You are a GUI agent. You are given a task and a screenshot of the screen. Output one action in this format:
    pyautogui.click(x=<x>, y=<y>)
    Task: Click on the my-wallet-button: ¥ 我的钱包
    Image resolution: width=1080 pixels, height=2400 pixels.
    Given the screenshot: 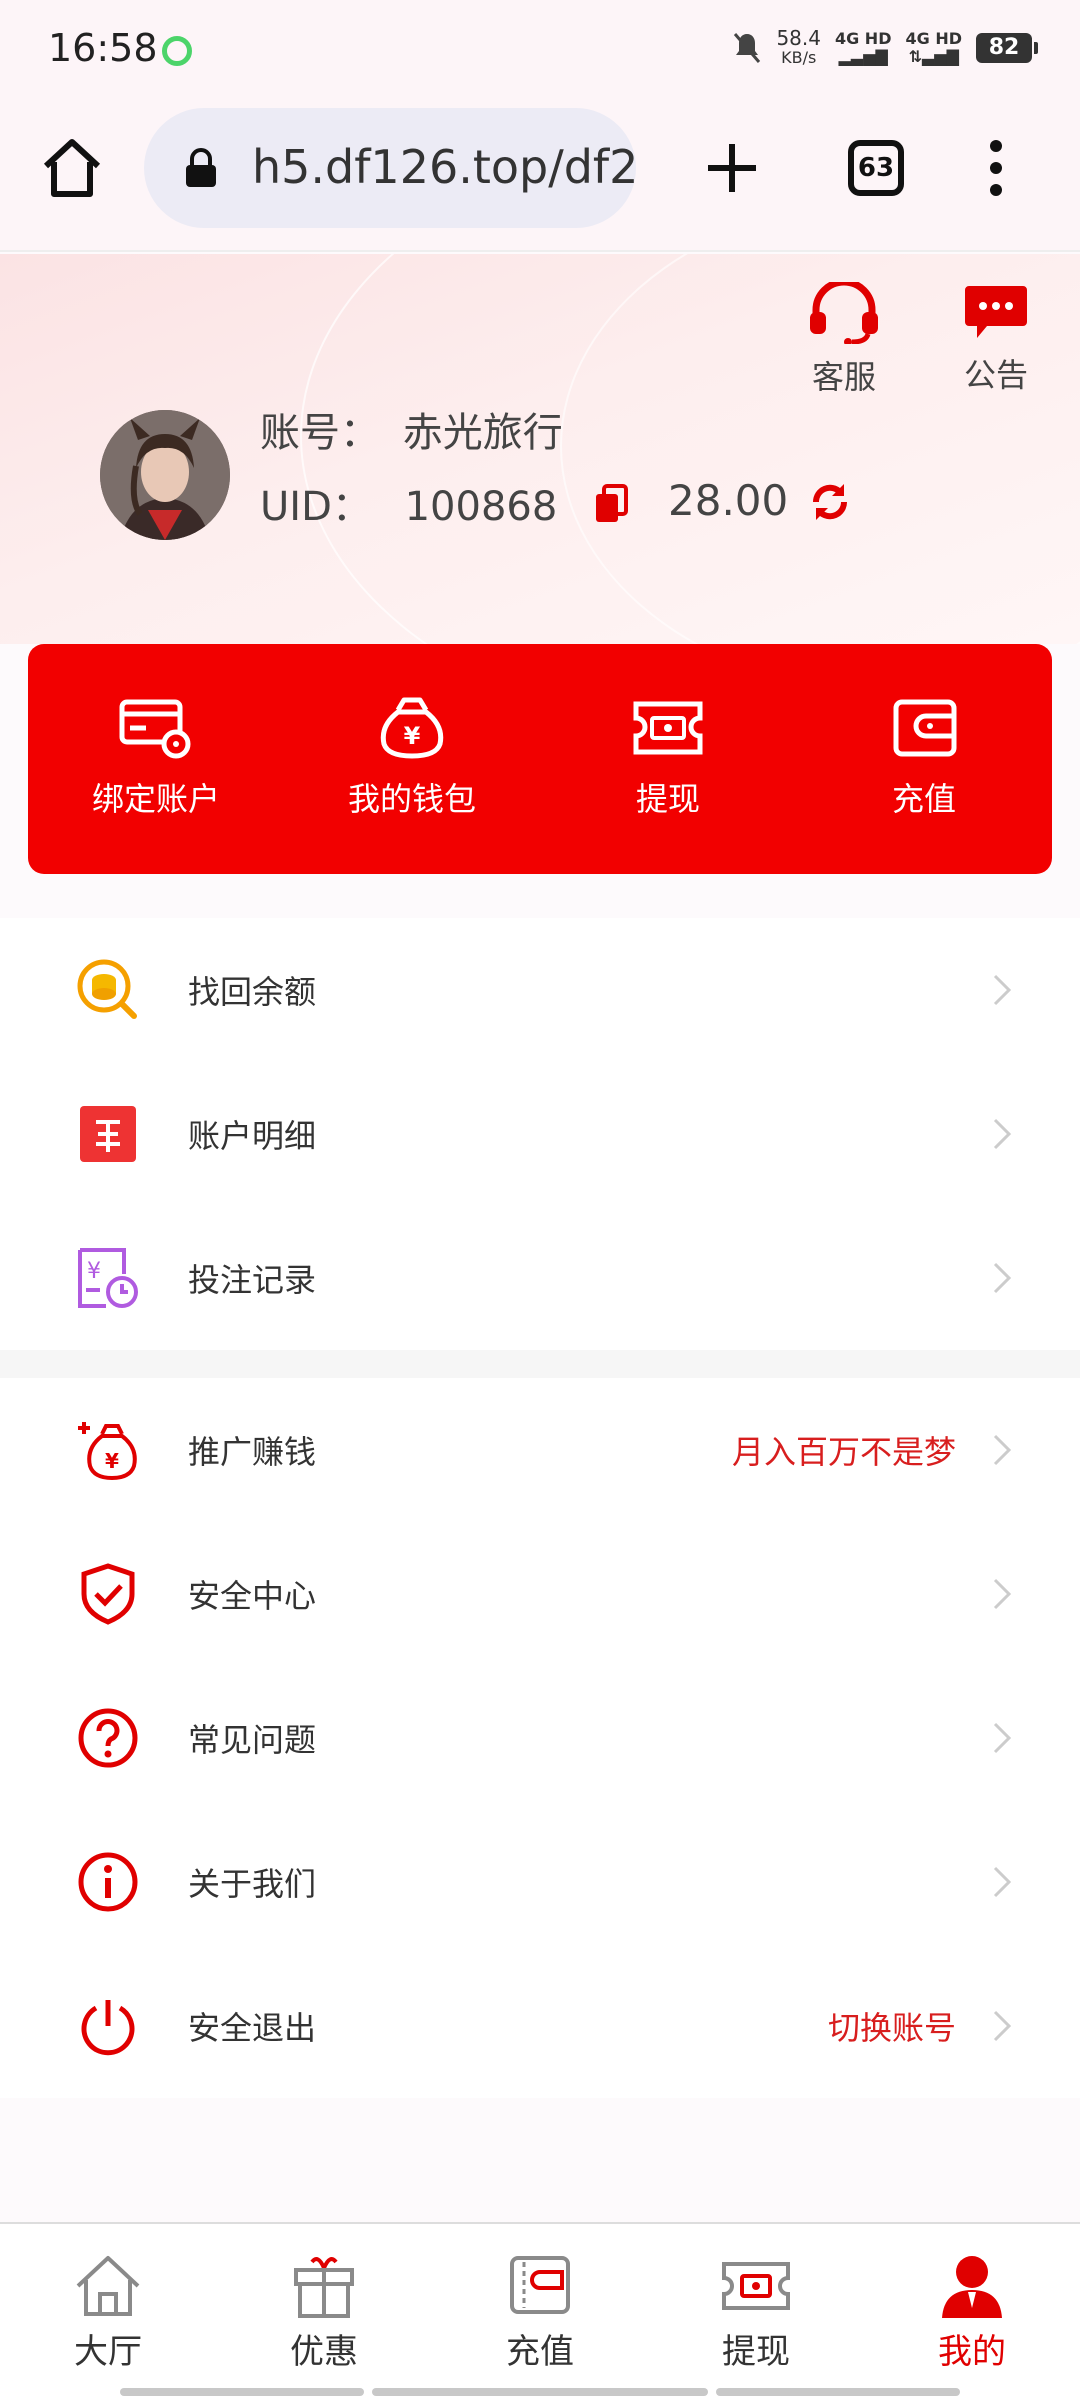 What is the action you would take?
    pyautogui.click(x=412, y=759)
    